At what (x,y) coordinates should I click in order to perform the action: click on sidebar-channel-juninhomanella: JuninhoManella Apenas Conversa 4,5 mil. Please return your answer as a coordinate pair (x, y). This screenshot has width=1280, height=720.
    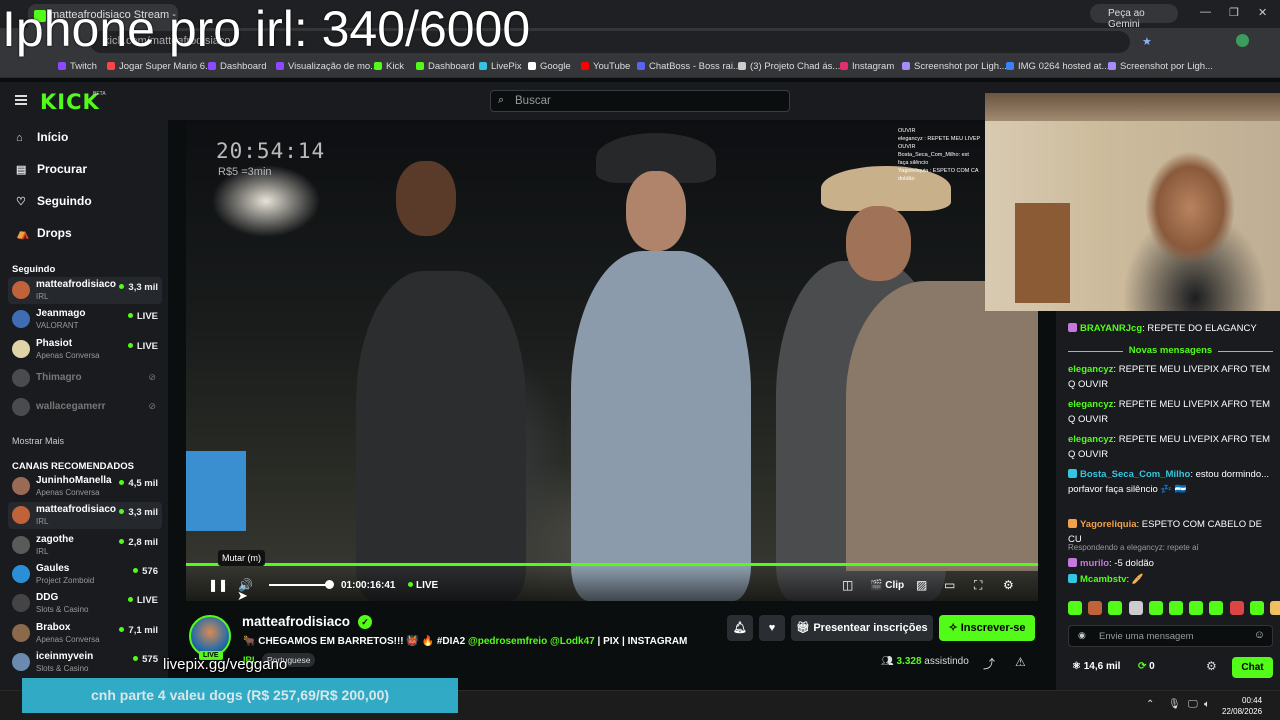
    Looking at the image, I should click on (85, 486).